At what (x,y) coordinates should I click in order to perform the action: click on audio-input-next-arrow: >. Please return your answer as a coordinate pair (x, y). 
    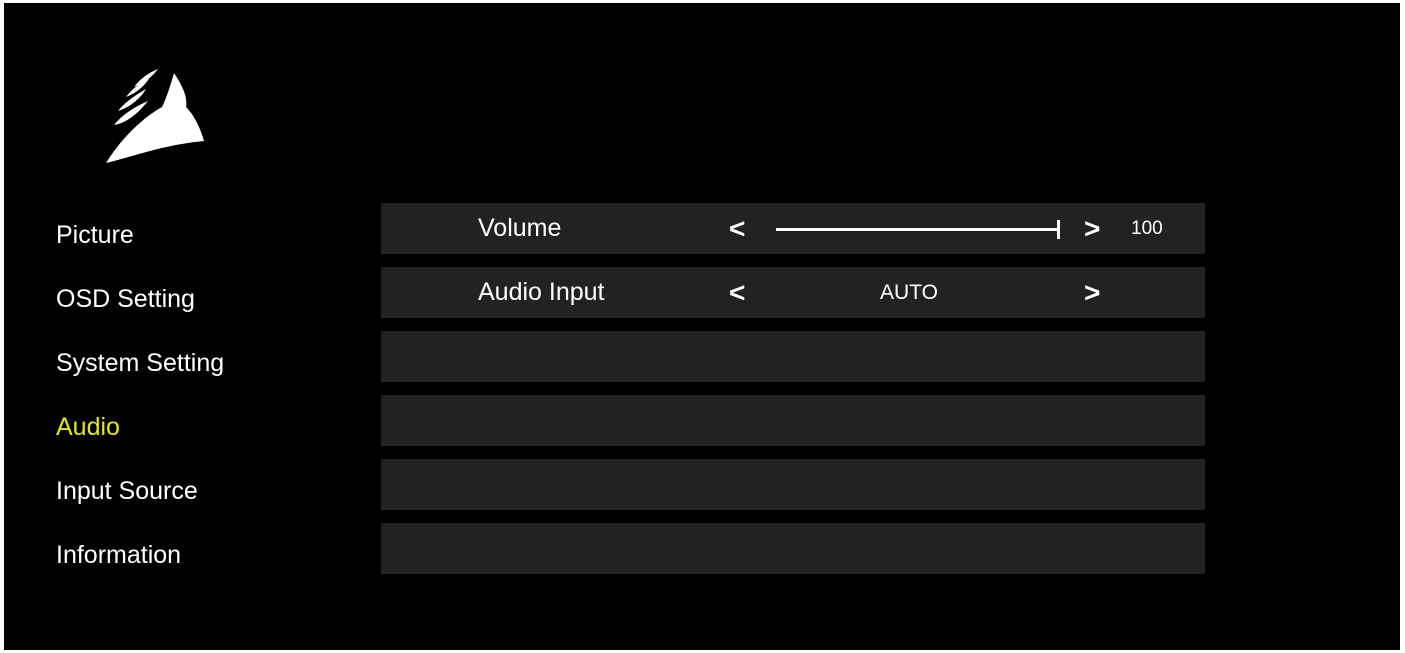
    Looking at the image, I should click on (1092, 292).